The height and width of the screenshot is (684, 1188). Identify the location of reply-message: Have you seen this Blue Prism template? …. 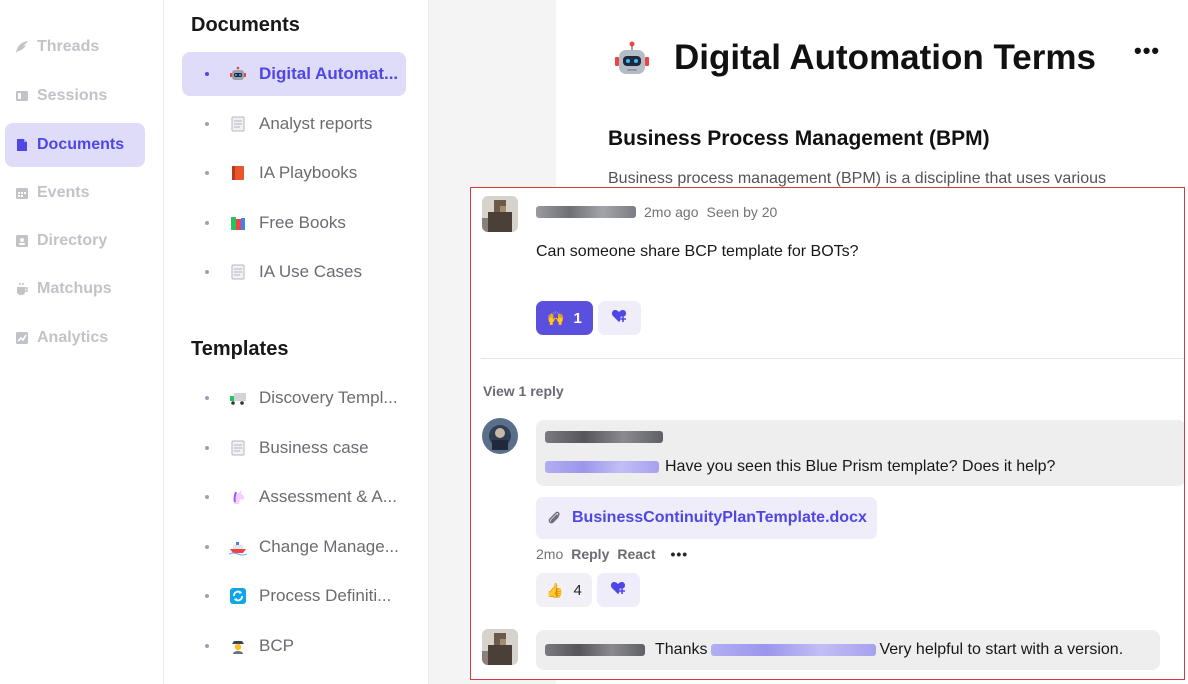
(800, 467).